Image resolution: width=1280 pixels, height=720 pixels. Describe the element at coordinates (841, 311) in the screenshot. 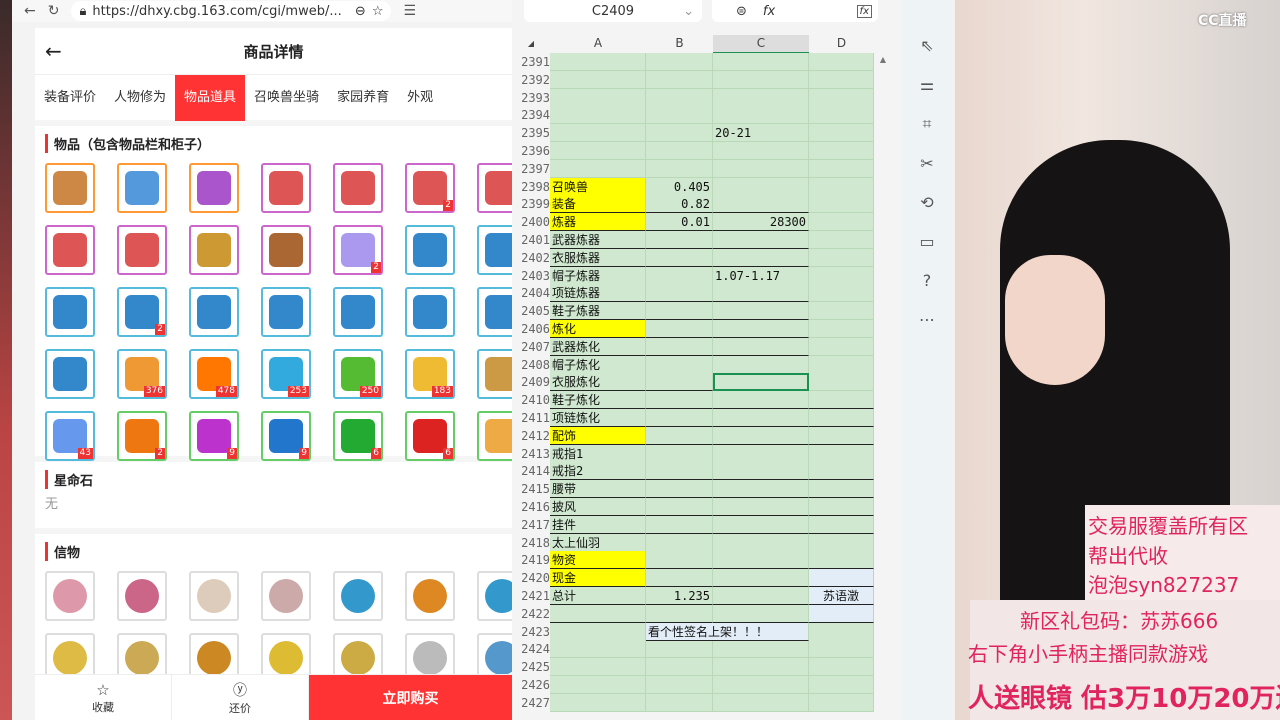

I see `cell-d2405` at that location.